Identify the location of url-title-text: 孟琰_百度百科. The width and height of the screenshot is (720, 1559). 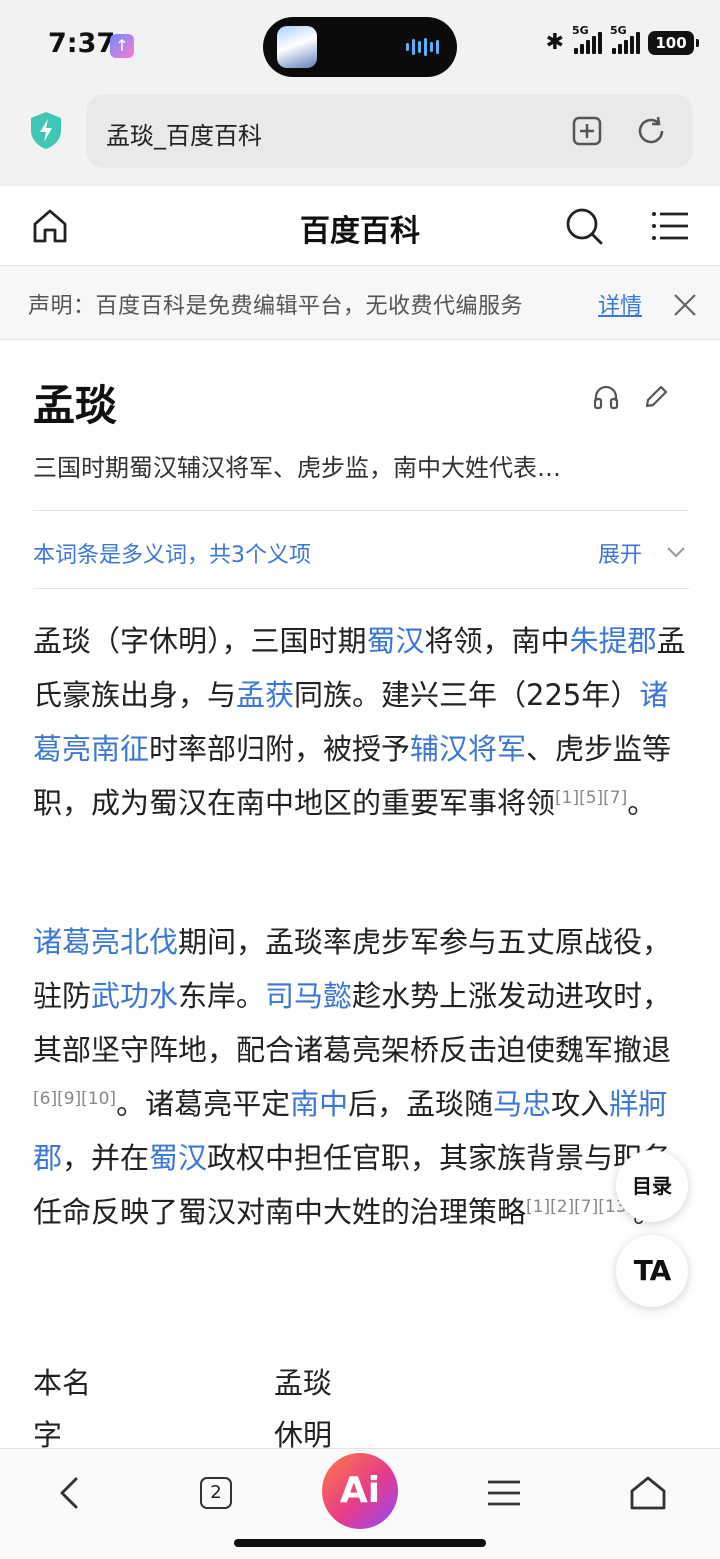
(184, 136).